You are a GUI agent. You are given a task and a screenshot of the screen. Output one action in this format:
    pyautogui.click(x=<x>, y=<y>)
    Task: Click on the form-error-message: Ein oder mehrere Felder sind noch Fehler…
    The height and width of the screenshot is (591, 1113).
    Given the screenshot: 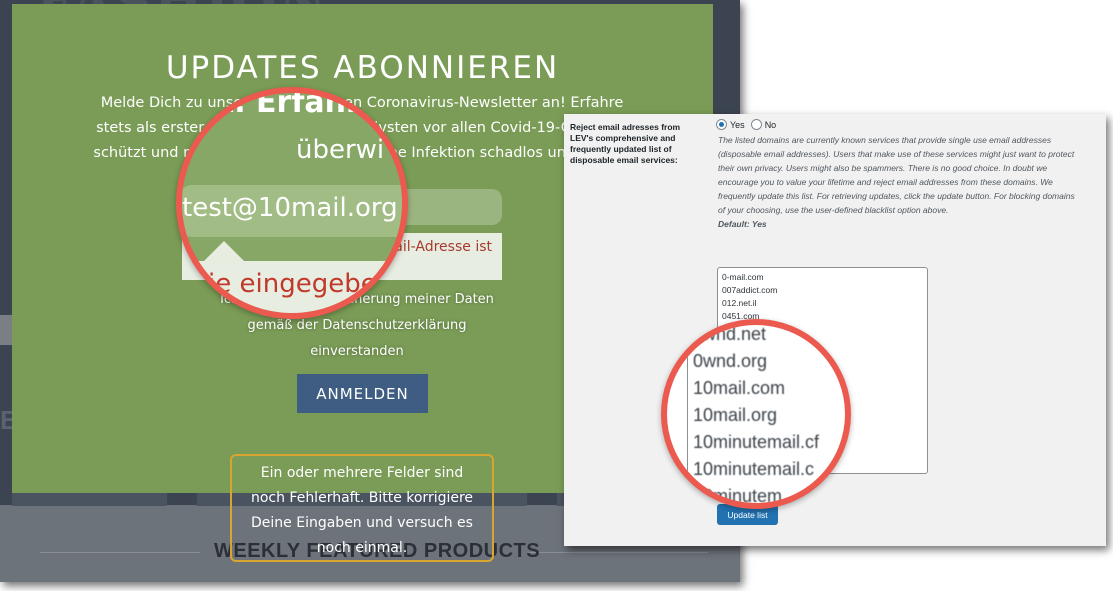 What is the action you would take?
    pyautogui.click(x=362, y=508)
    